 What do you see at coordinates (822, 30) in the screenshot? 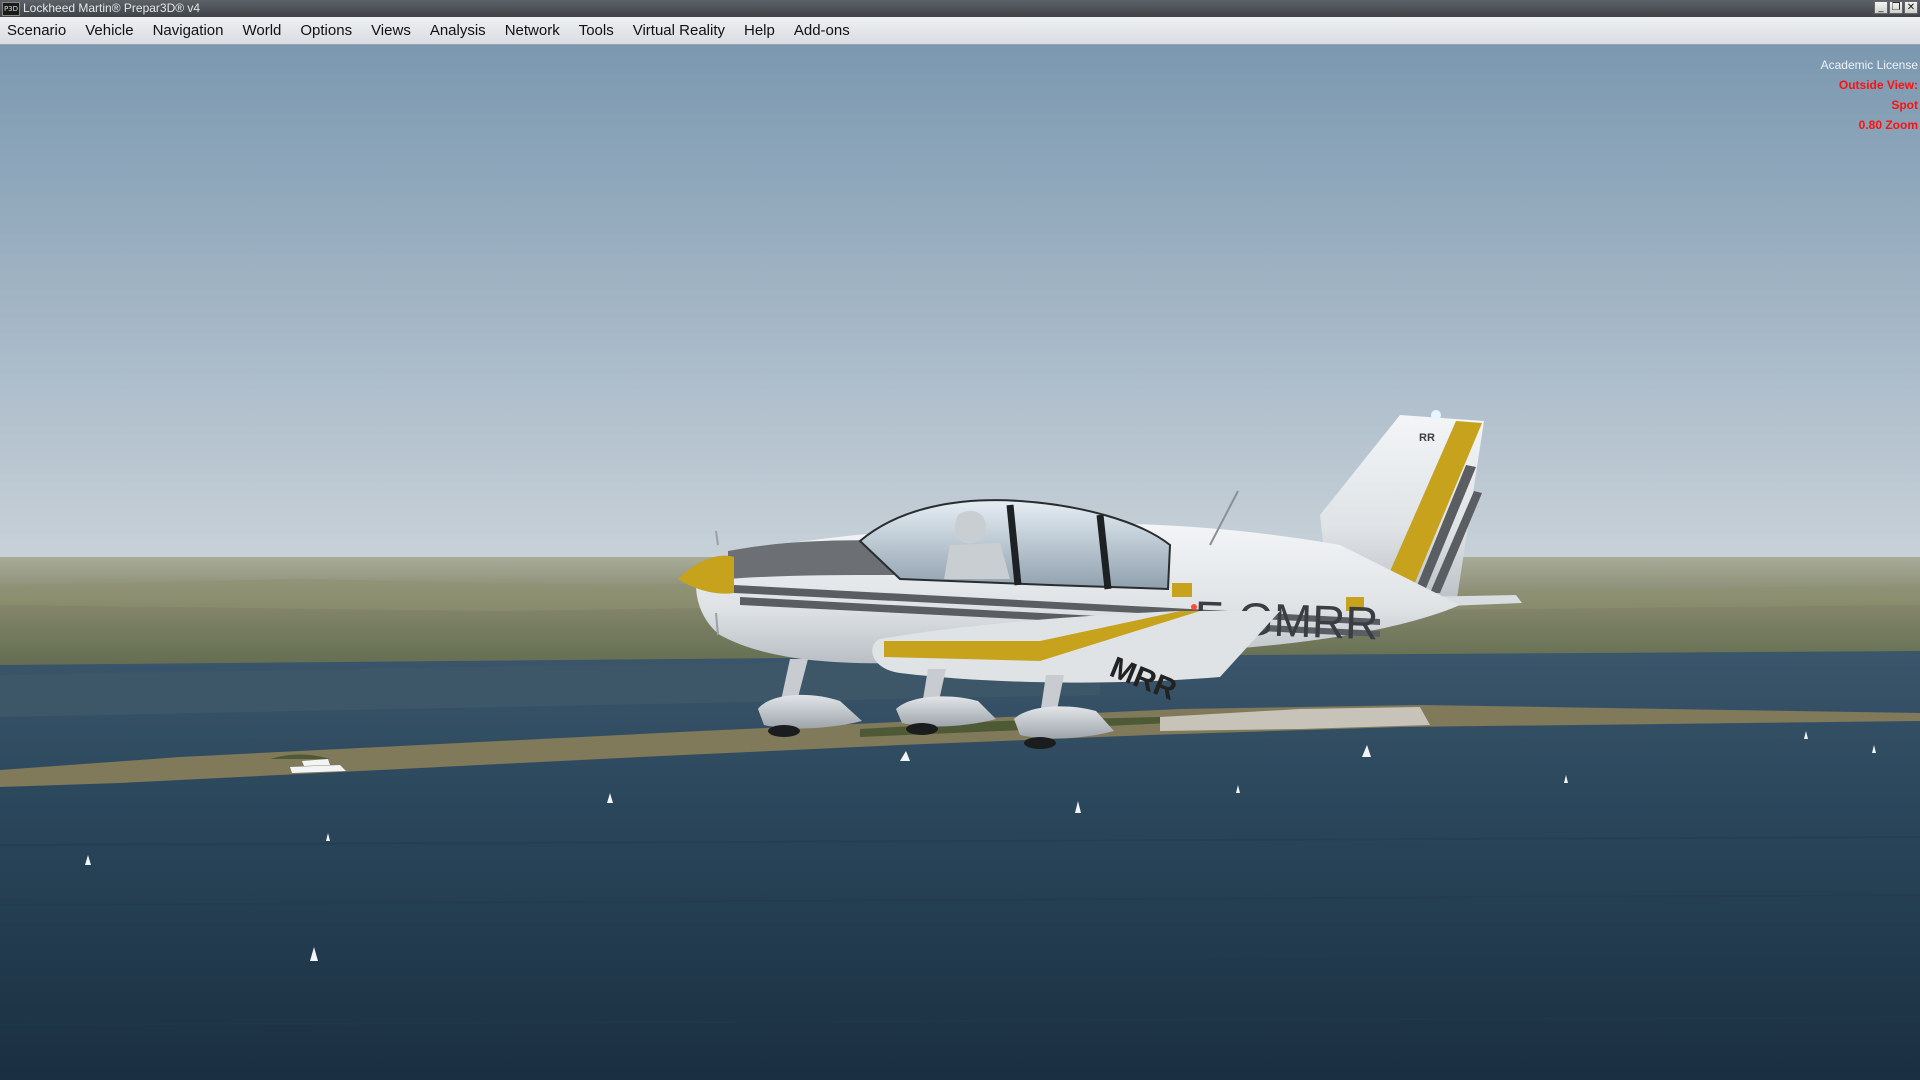
I see `menu-add-ons: Add-ons` at bounding box center [822, 30].